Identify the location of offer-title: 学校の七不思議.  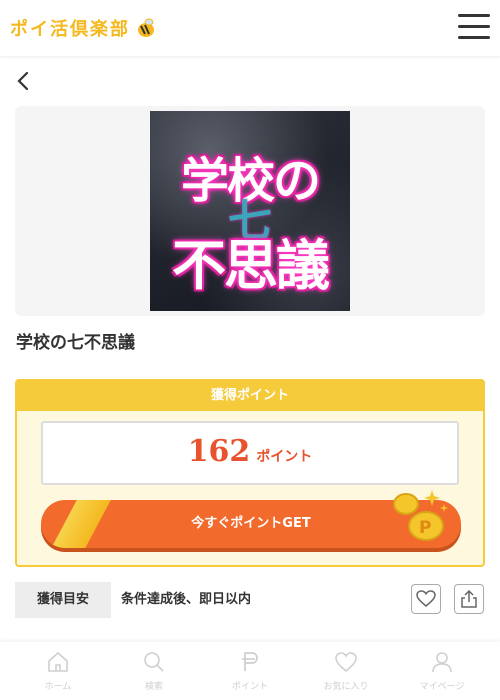
(75, 343).